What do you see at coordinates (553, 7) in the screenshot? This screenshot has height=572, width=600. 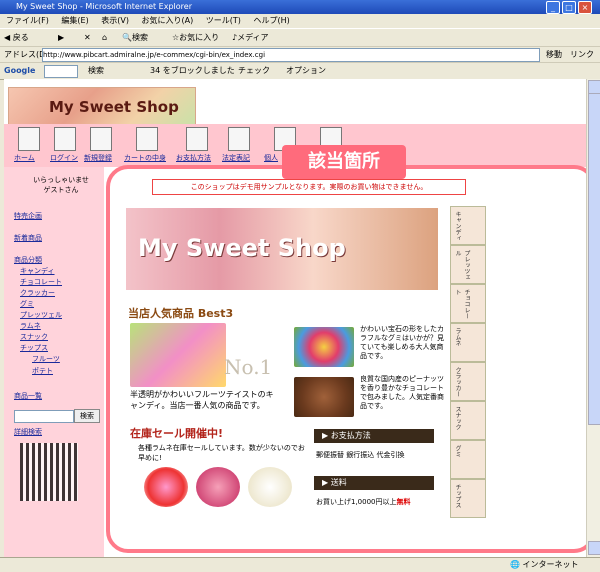 I see `minimize-button: _` at bounding box center [553, 7].